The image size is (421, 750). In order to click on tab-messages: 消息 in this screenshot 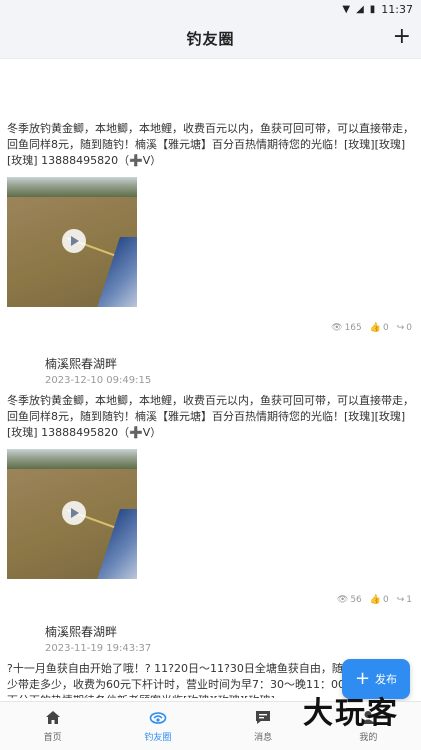, I will do `click(263, 726)`.